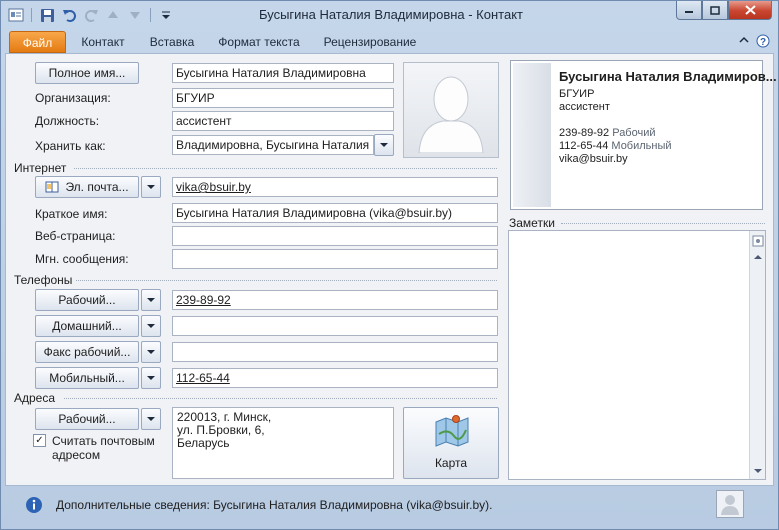 The width and height of the screenshot is (779, 530). I want to click on avatar, so click(730, 504).